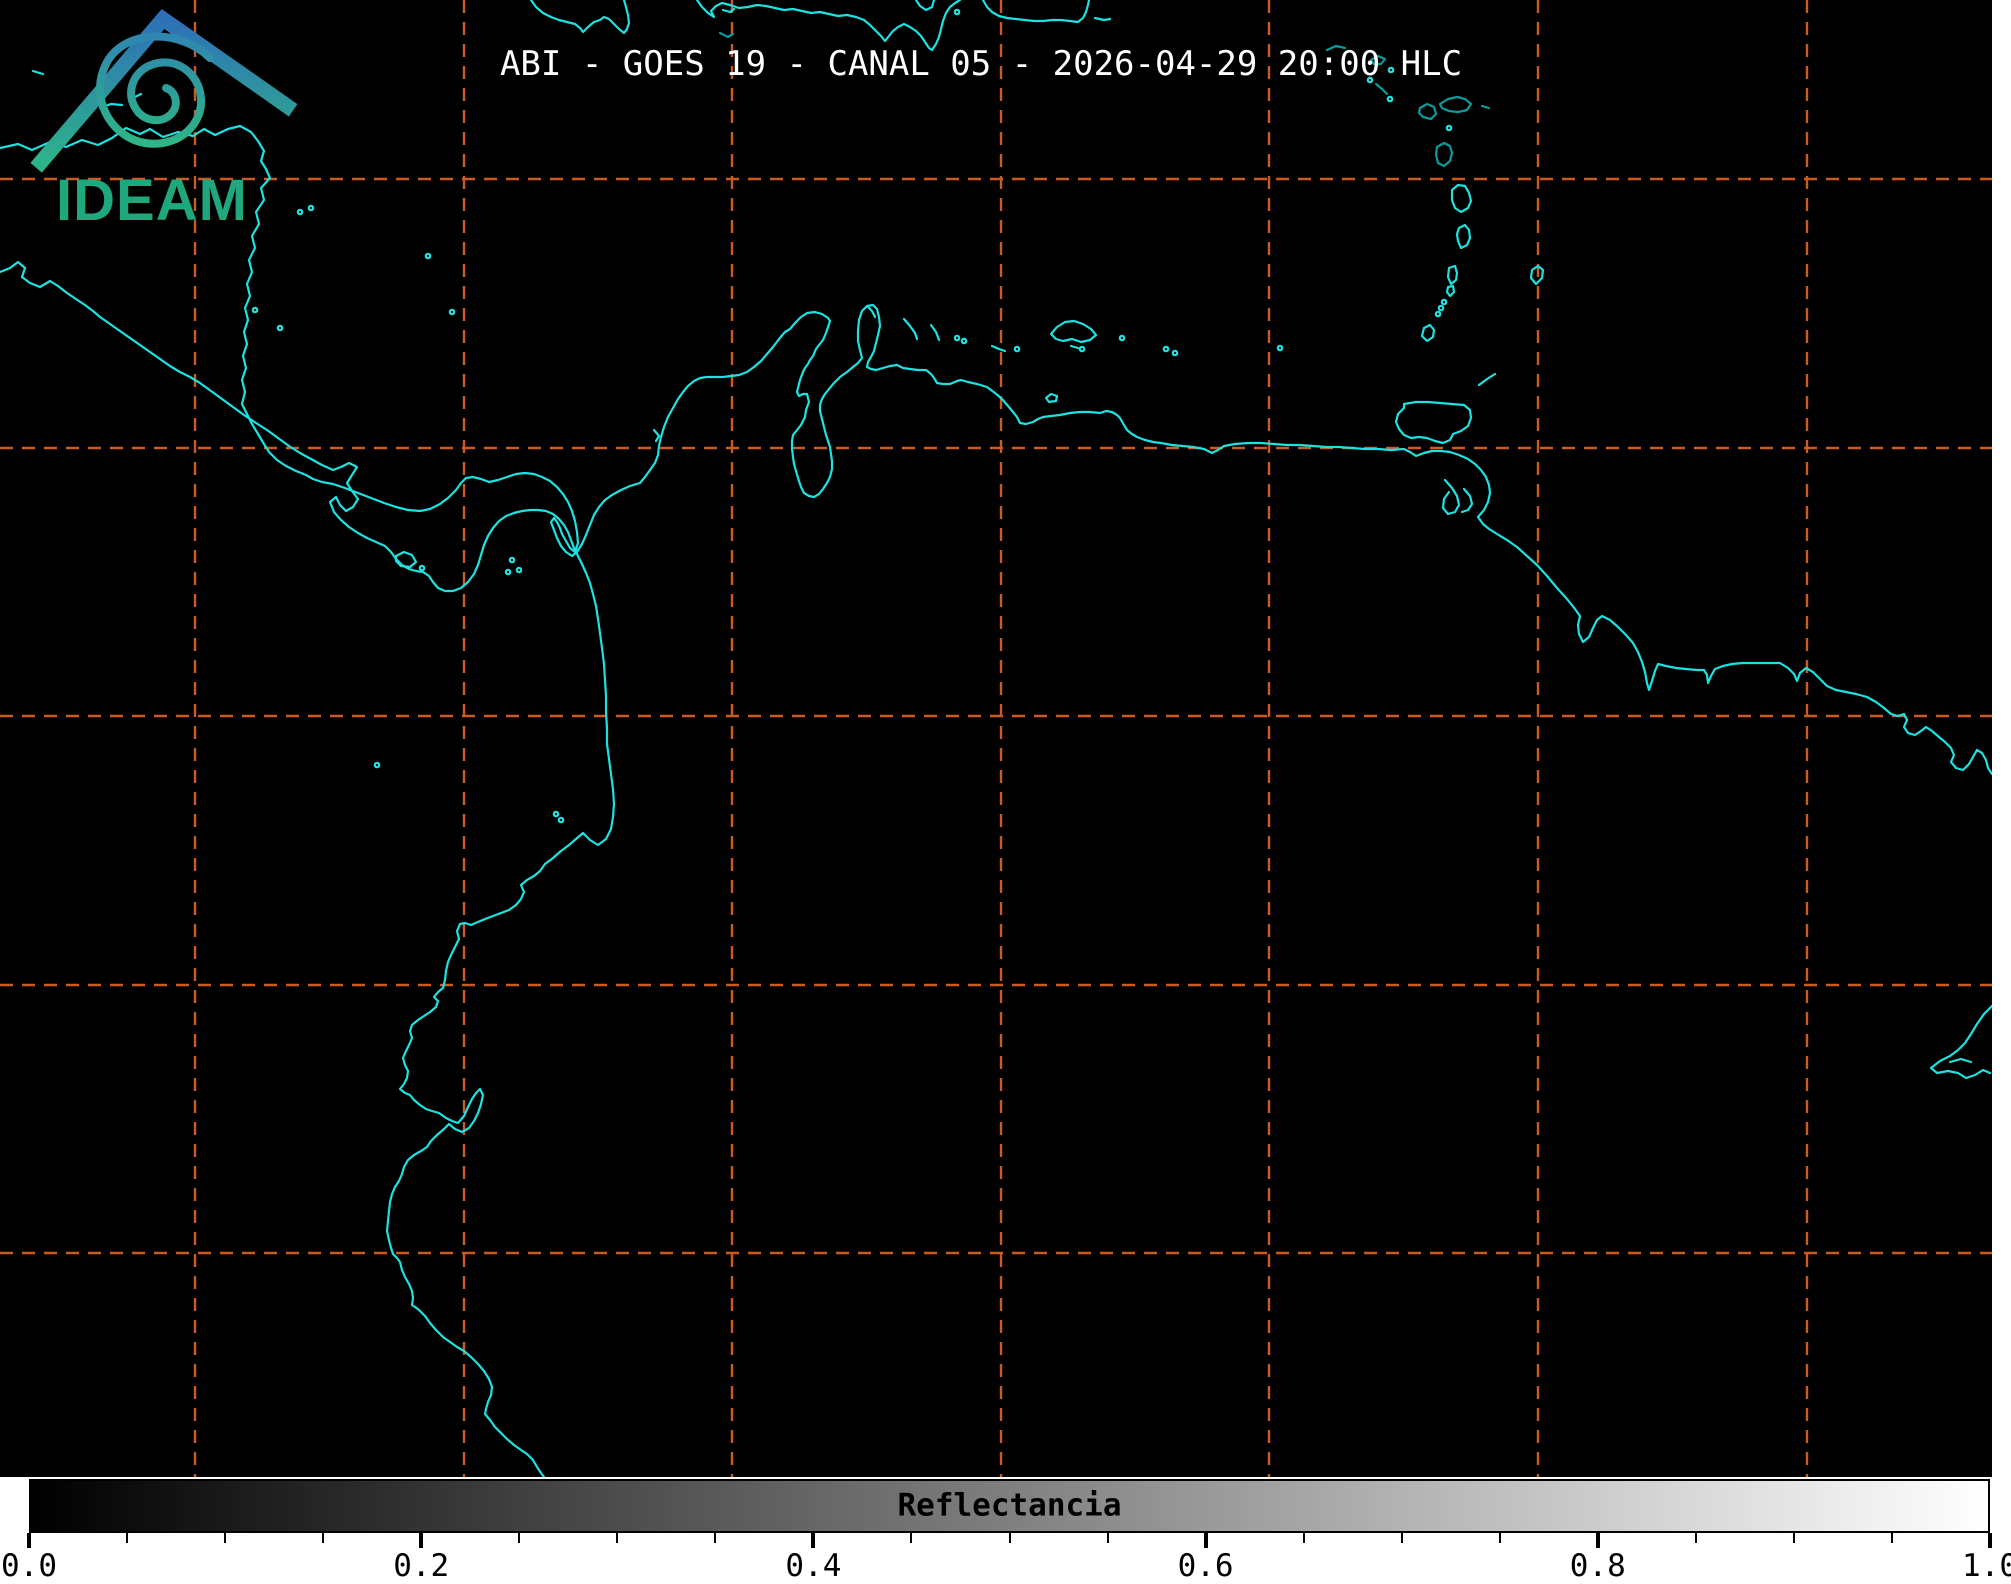  Describe the element at coordinates (1082, 349) in the screenshot. I see `islet-coche` at that location.